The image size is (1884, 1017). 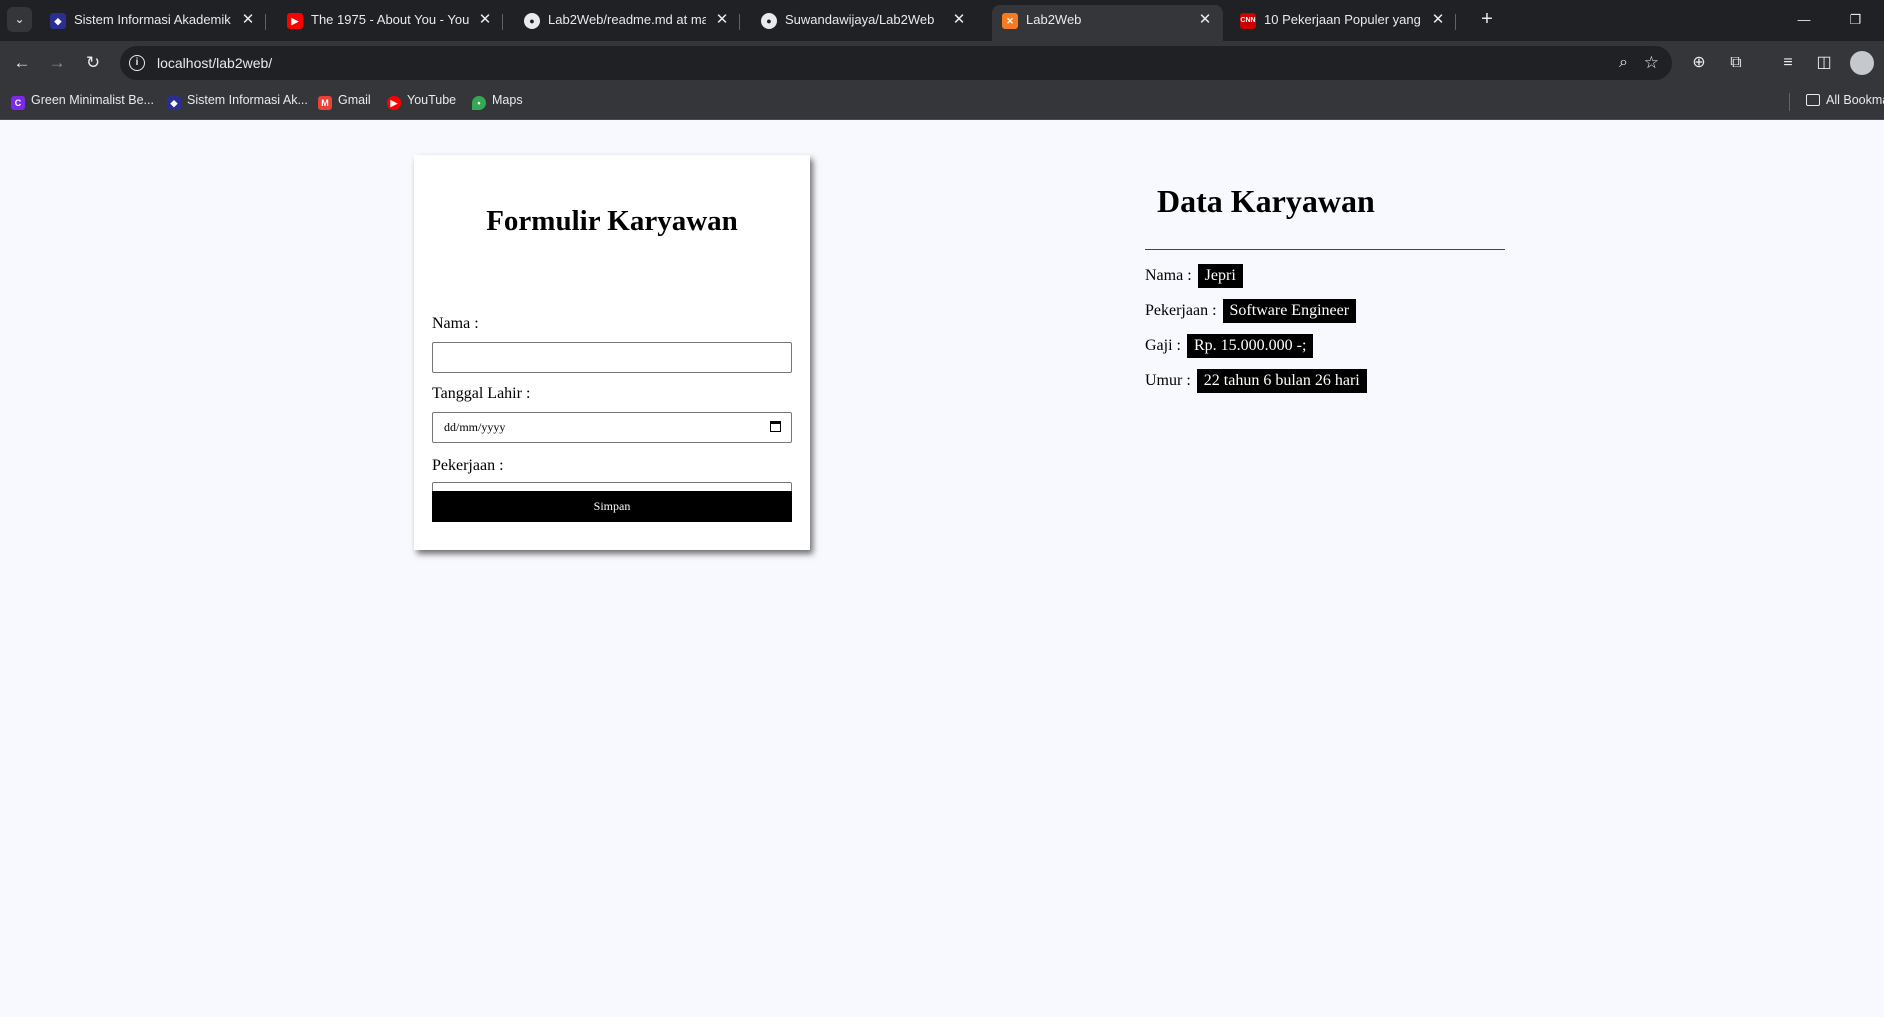 What do you see at coordinates (57, 63) in the screenshot?
I see `forward-button: →` at bounding box center [57, 63].